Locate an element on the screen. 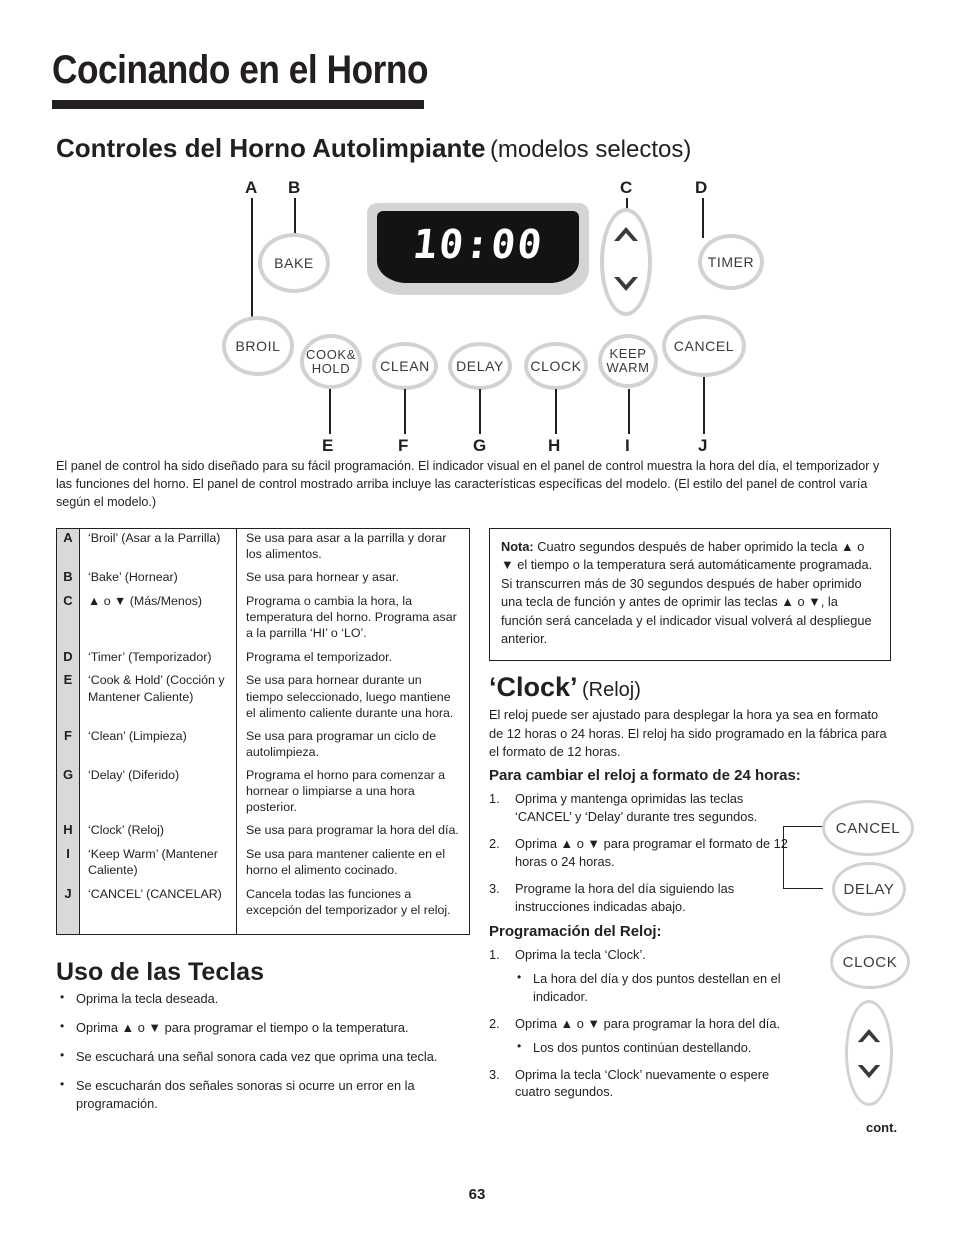  legend-name-j: ‘CANCEL’ (CANCELAR) is located at coordinates (158, 904).